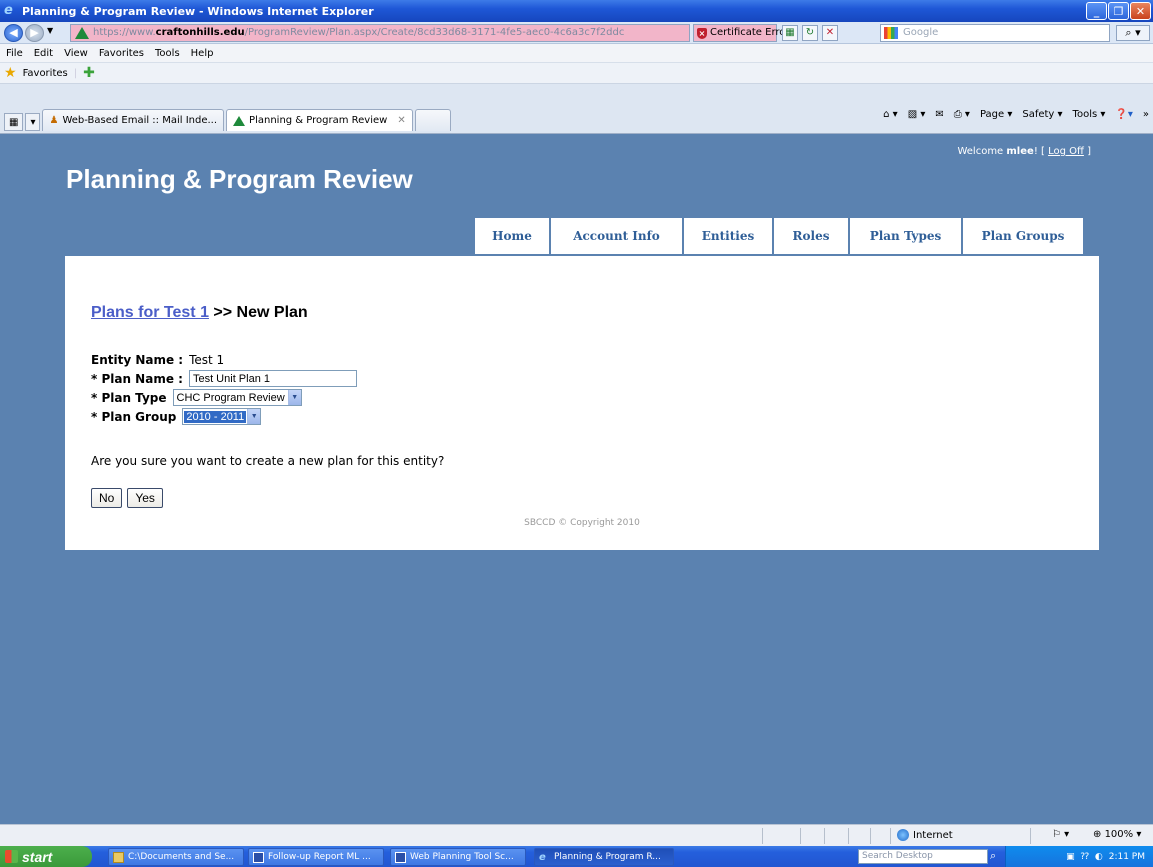  Describe the element at coordinates (1066, 151) in the screenshot. I see `logoff-link: Log Off` at that location.